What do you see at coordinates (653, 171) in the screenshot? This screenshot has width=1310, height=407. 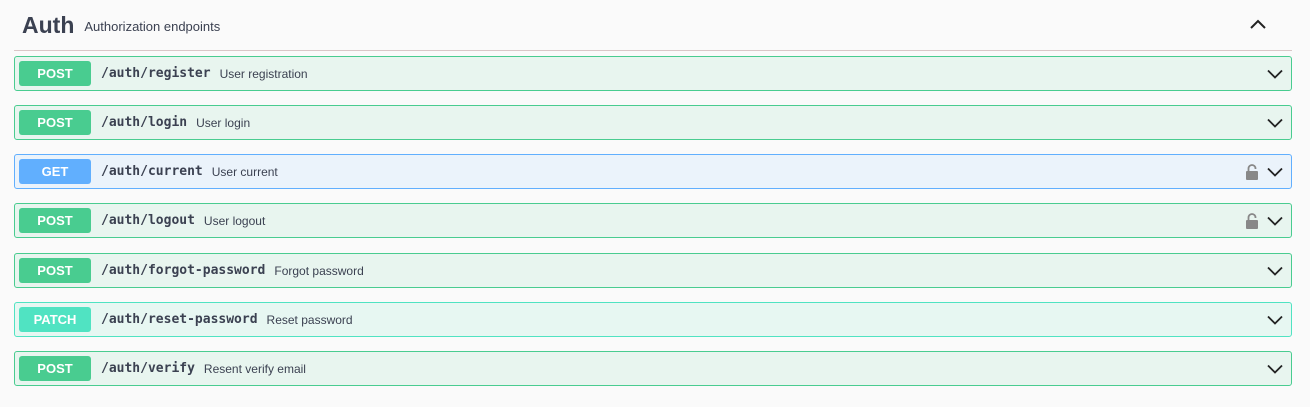 I see `operation-auth-current: GET /auth/current User current` at bounding box center [653, 171].